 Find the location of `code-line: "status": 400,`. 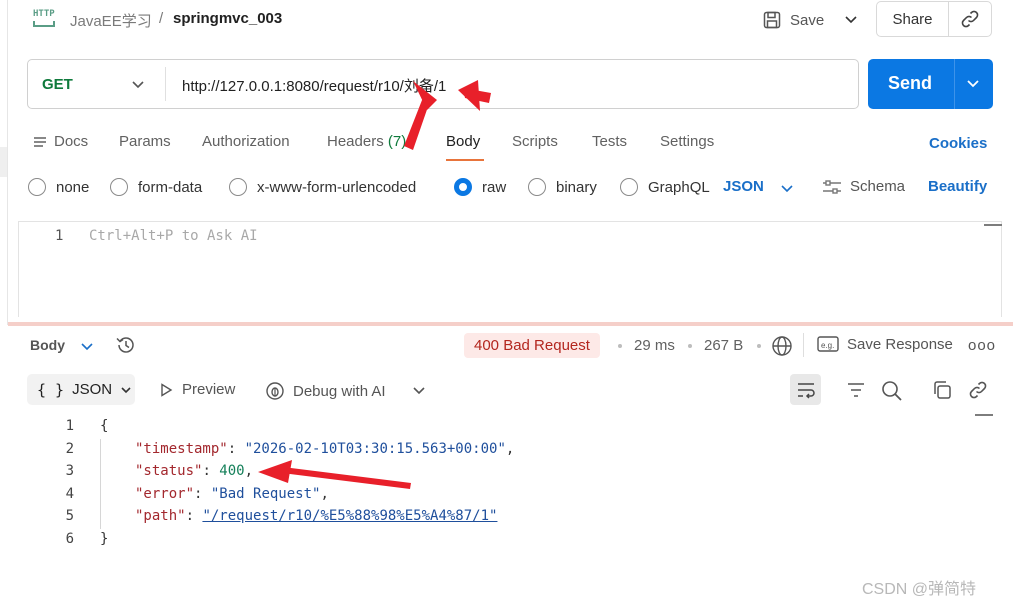

code-line: "status": 400, is located at coordinates (194, 471).